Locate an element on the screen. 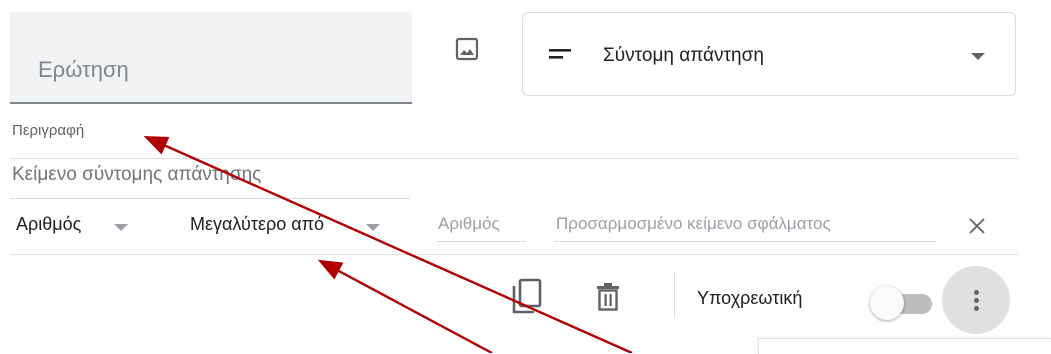 This screenshot has height=354, width=1051. required-toggle is located at coordinates (903, 303).